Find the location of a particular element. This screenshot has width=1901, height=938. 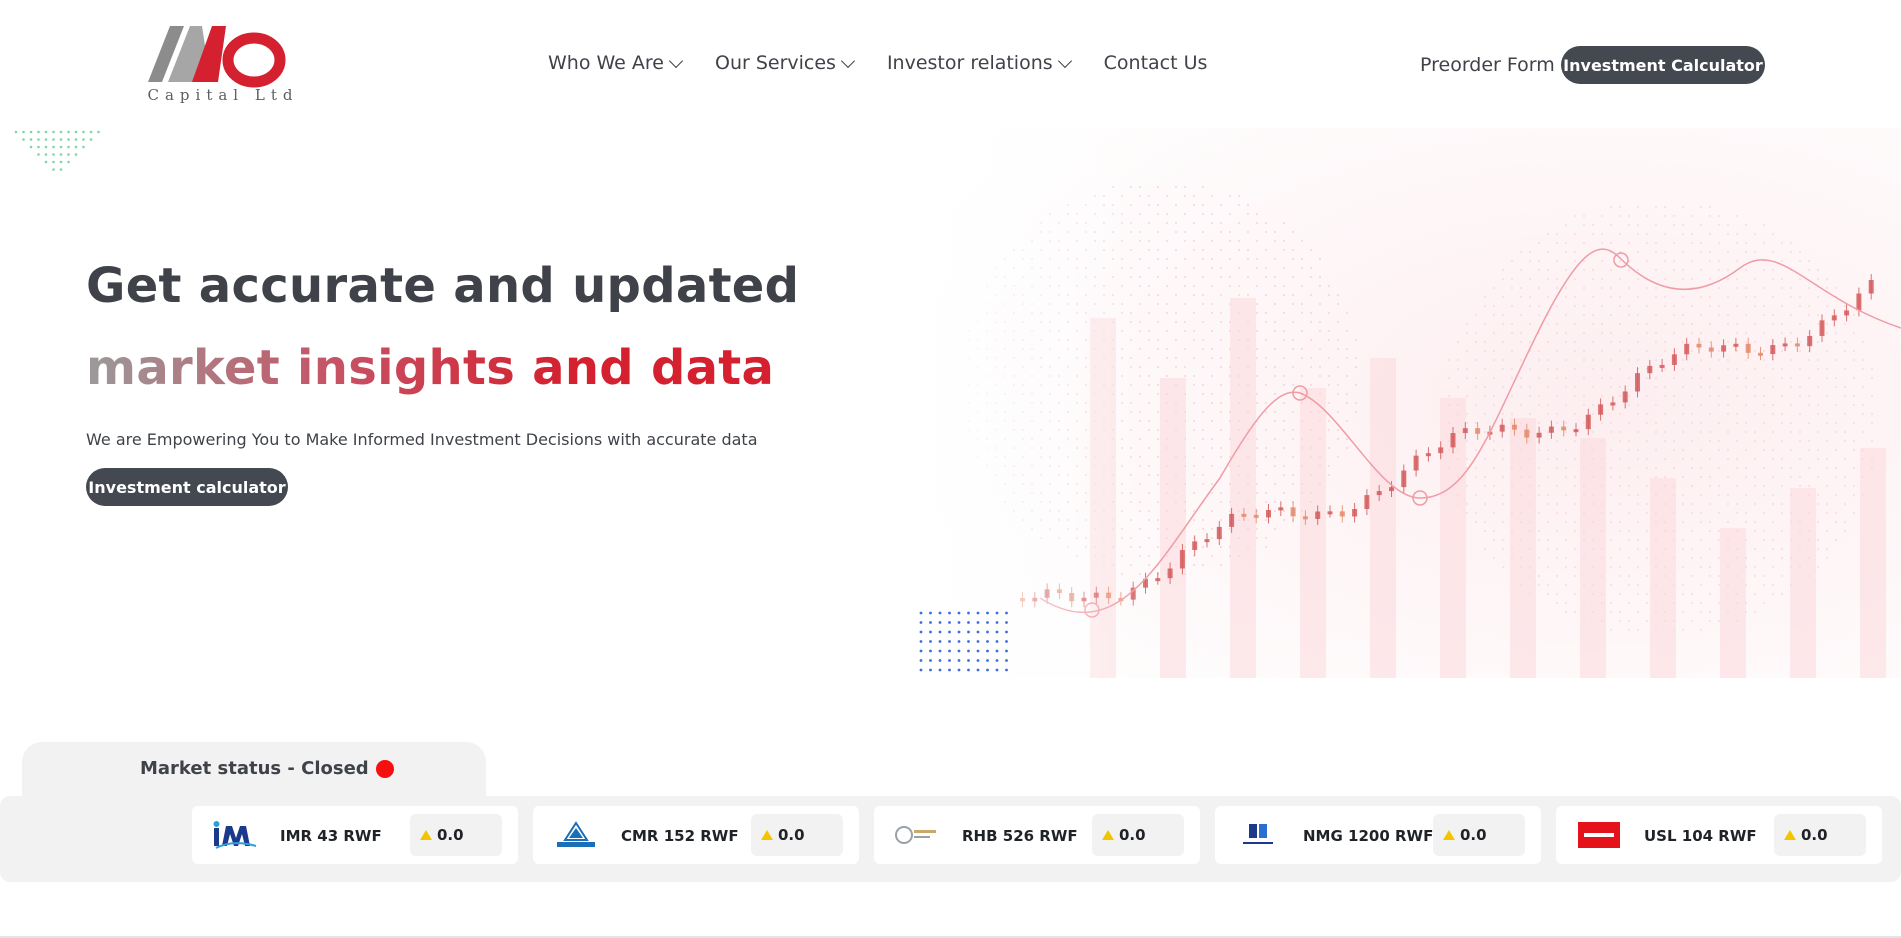

im-logo-icon is located at coordinates (235, 835).